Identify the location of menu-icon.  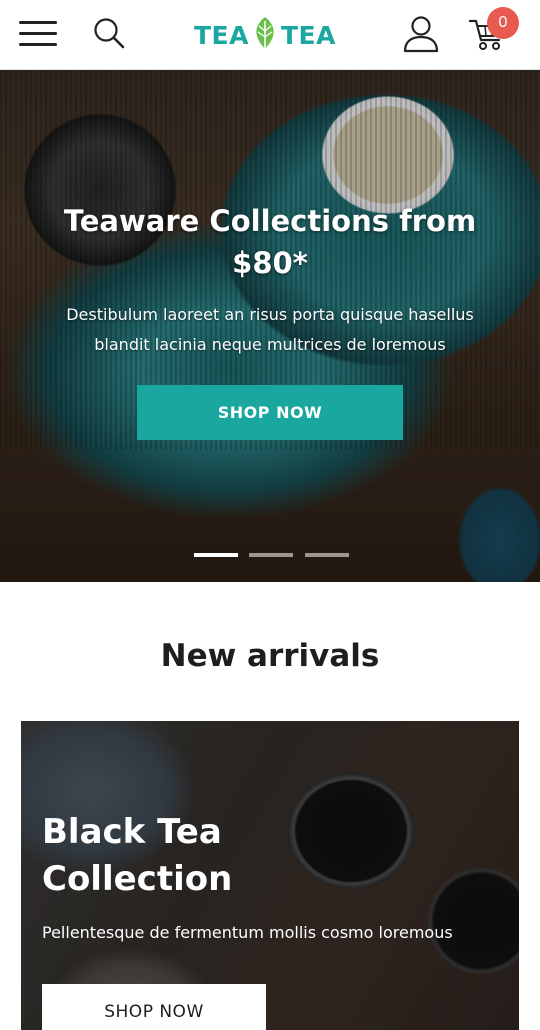
(38, 34).